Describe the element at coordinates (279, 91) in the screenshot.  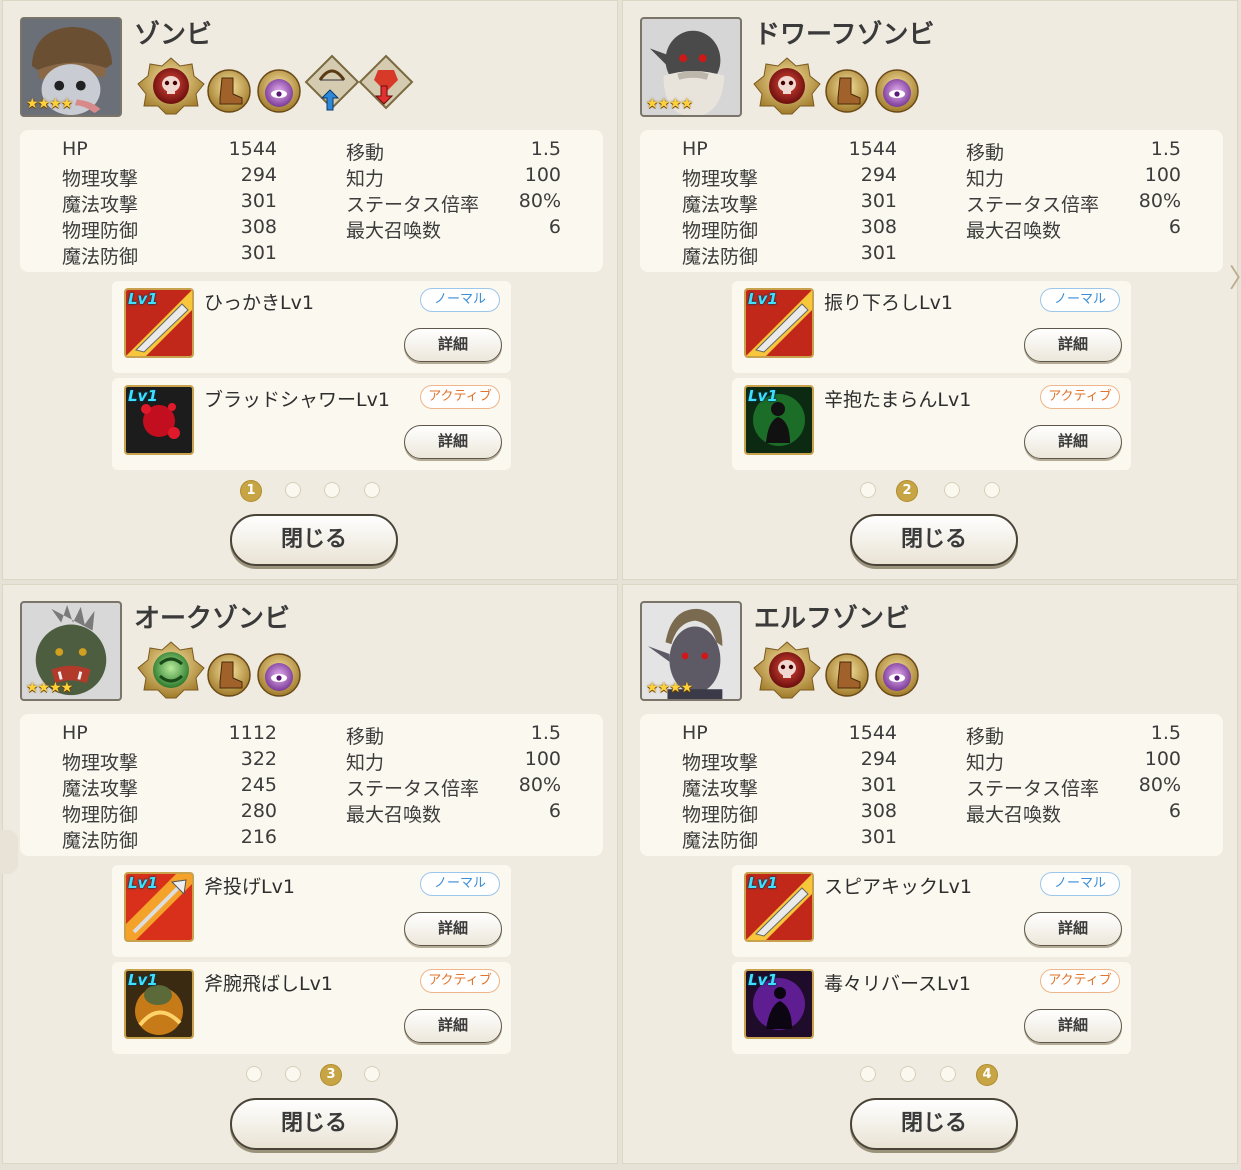
I see `eye-badge-icon` at that location.